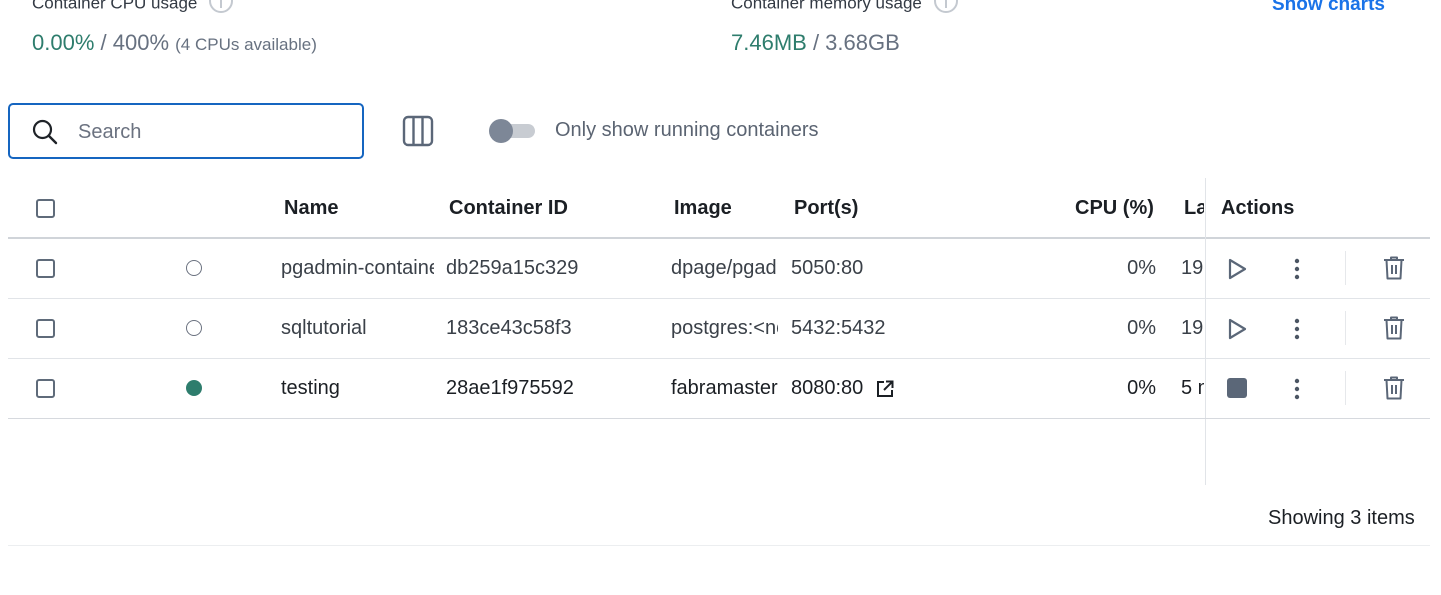 The width and height of the screenshot is (1441, 595). Describe the element at coordinates (1114, 208) in the screenshot. I see `column-header-cpu: CPU (%)` at that location.